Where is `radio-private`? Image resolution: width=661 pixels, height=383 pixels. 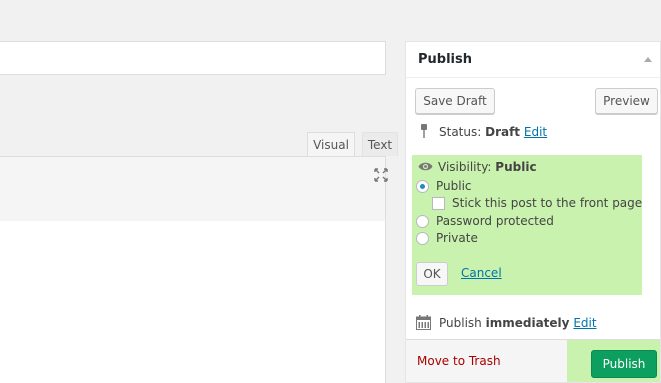 radio-private is located at coordinates (422, 238).